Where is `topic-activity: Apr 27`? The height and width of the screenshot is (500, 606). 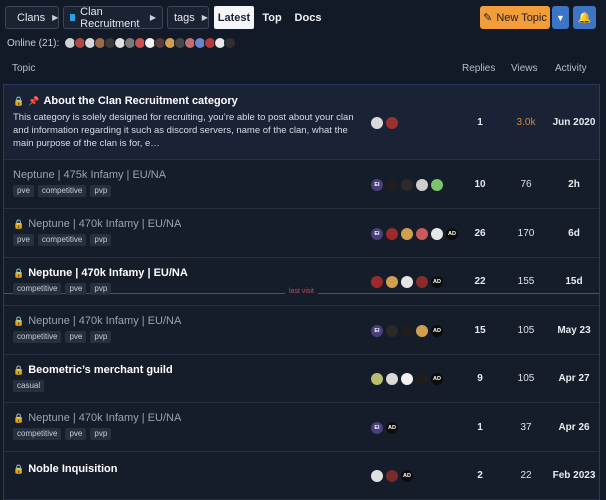
topic-activity: Apr 27 is located at coordinates (574, 378).